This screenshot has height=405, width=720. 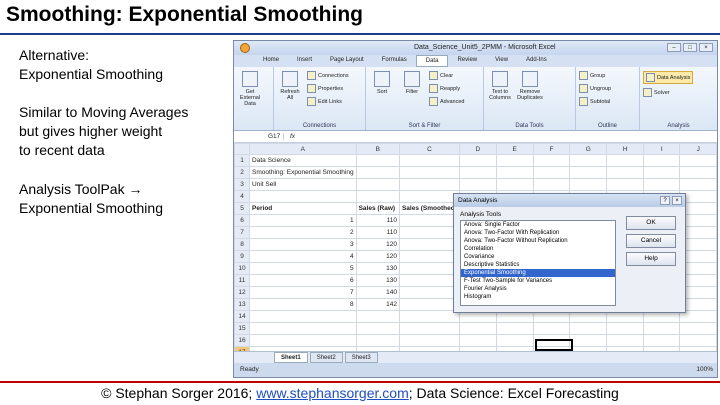 What do you see at coordinates (651, 241) in the screenshot?
I see `cancel-button: Cancel` at bounding box center [651, 241].